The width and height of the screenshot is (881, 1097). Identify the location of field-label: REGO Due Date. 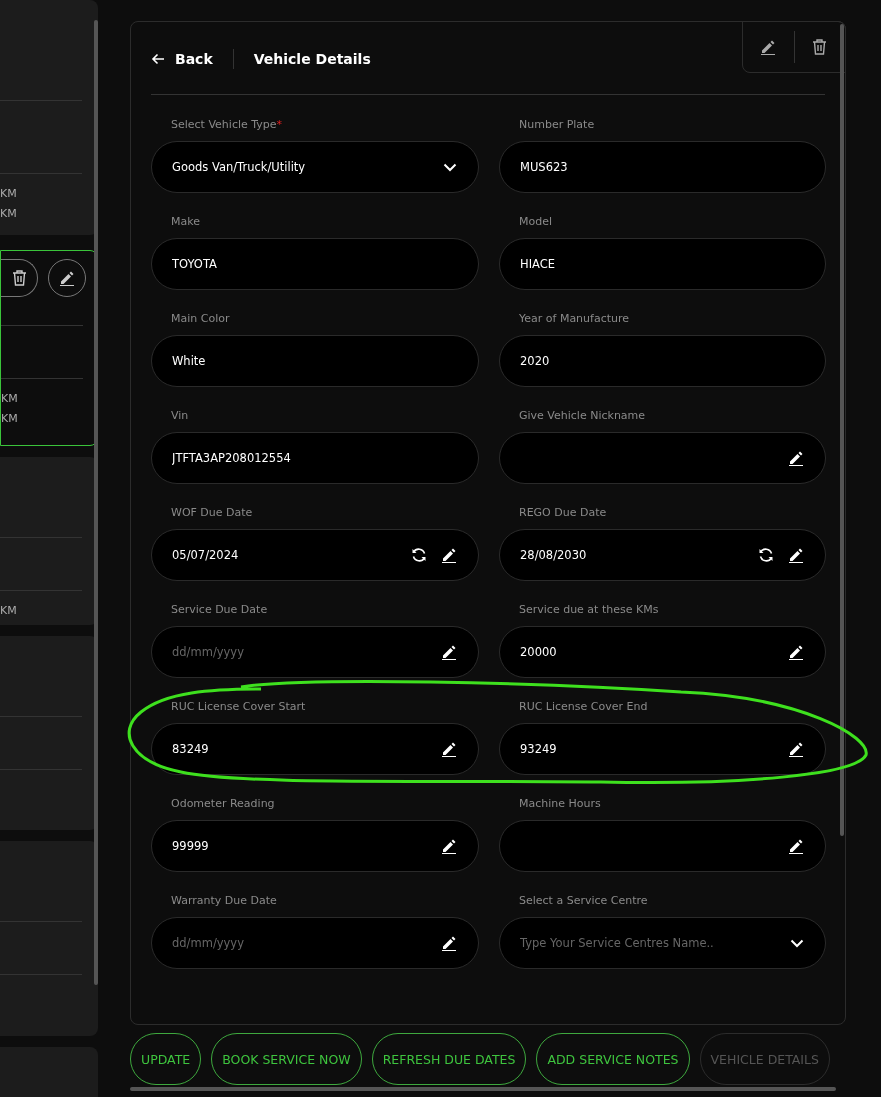
(563, 513).